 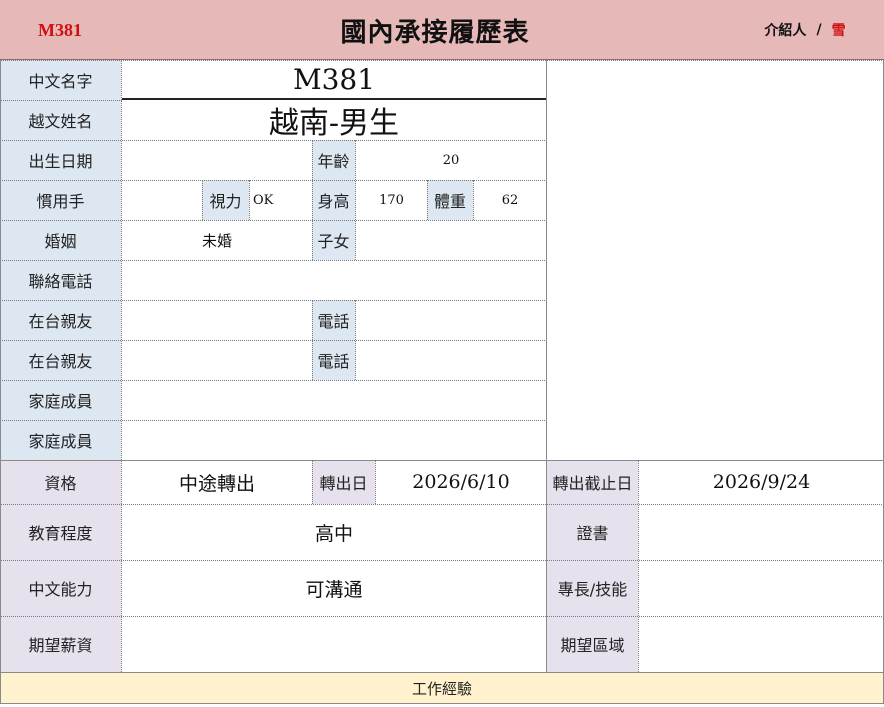 What do you see at coordinates (451, 160) in the screenshot?
I see `age-value: 20` at bounding box center [451, 160].